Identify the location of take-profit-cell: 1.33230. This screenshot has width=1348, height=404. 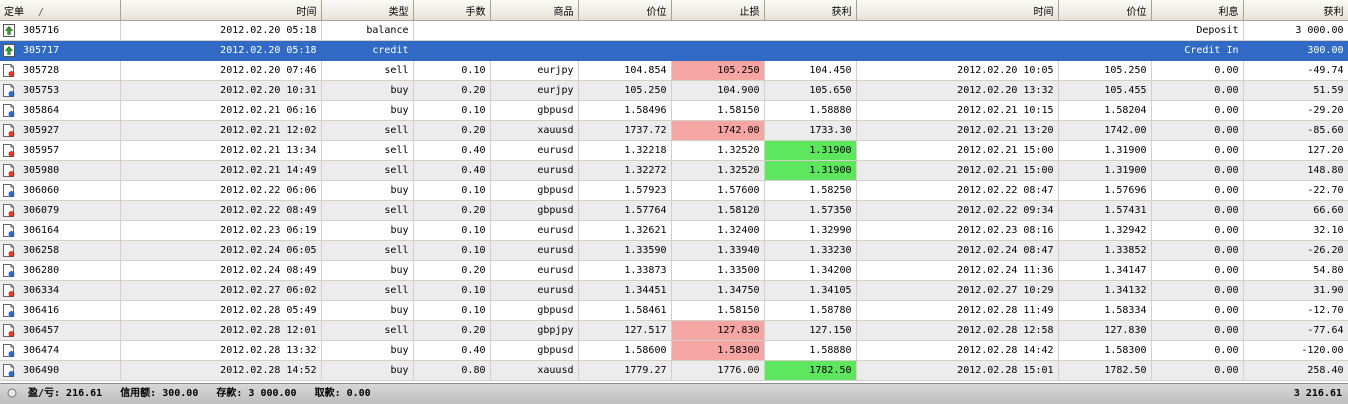
(810, 250).